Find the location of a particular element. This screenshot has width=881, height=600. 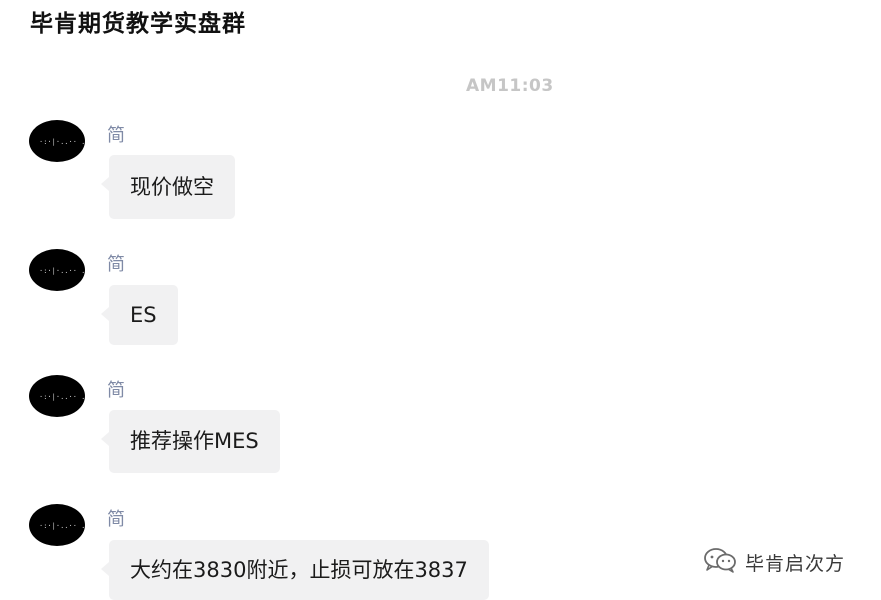

message-bubble: 大约在3830附近，止损可放在3837 is located at coordinates (295, 570).